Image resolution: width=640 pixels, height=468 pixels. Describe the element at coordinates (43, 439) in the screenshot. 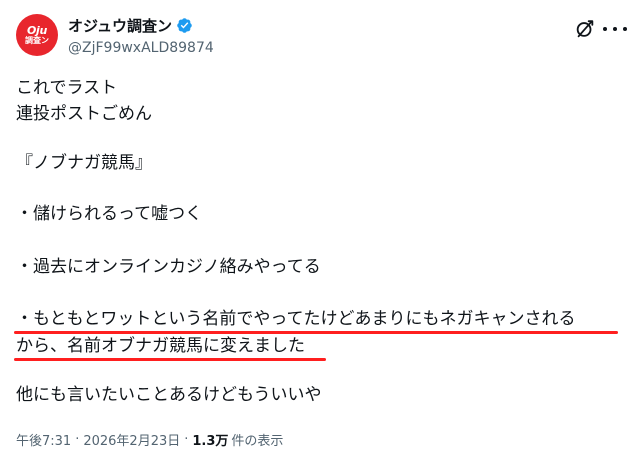

I see `tweet-time: 午後7:31` at that location.